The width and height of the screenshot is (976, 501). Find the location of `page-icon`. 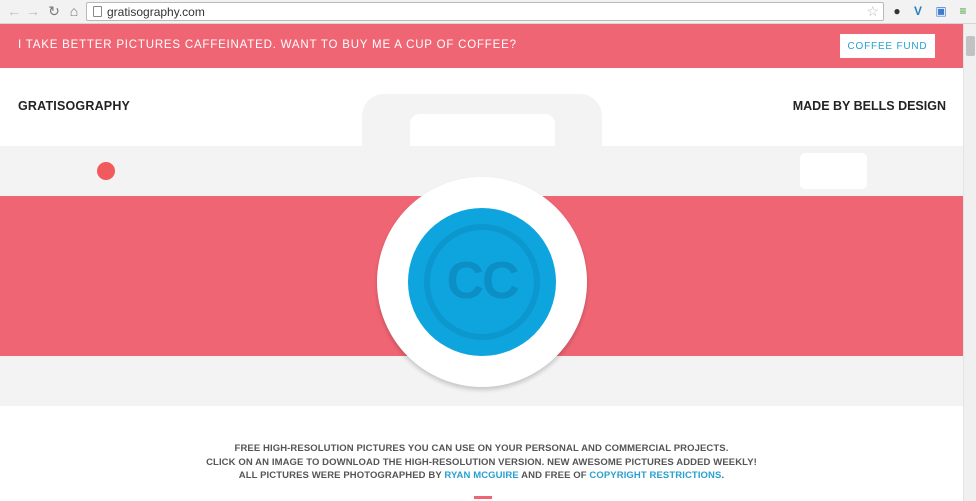

page-icon is located at coordinates (97, 11).